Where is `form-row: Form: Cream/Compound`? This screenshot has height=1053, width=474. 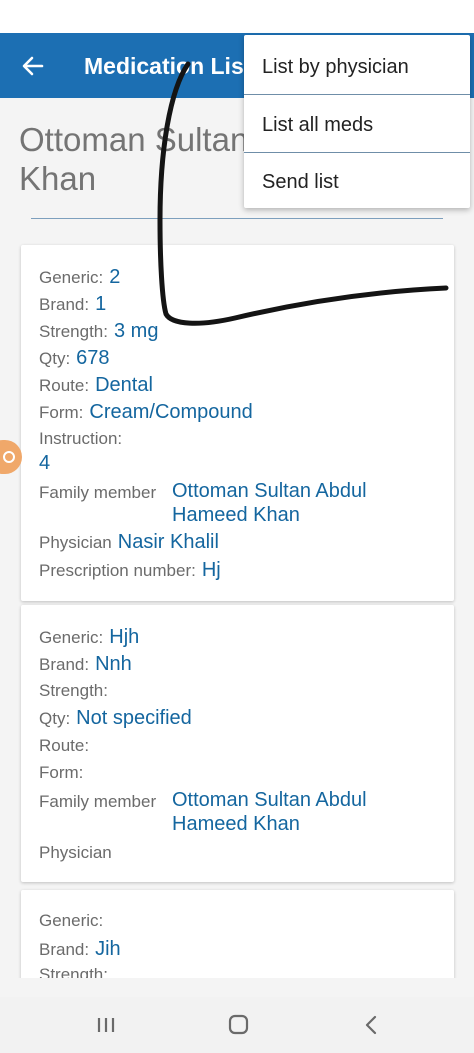 form-row: Form: Cream/Compound is located at coordinates (146, 412).